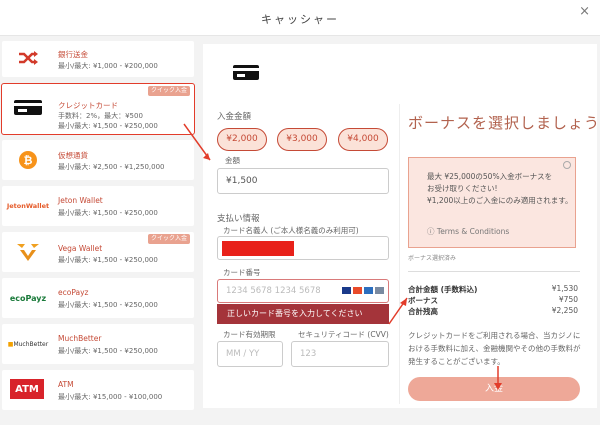 The width and height of the screenshot is (600, 425). What do you see at coordinates (110, 397) in the screenshot?
I see `payment-method-limit: 最小/最大: ¥15,000 - ¥100,000` at bounding box center [110, 397].